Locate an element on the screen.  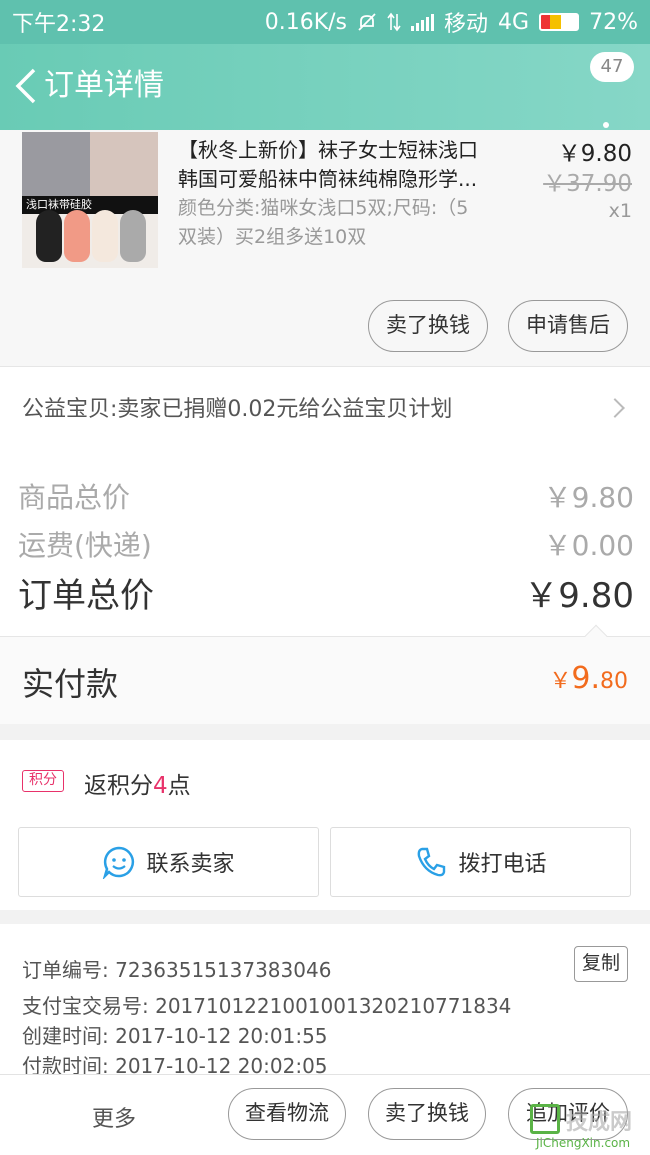
contact-seller-button: 联系卖家 is located at coordinates (168, 862).